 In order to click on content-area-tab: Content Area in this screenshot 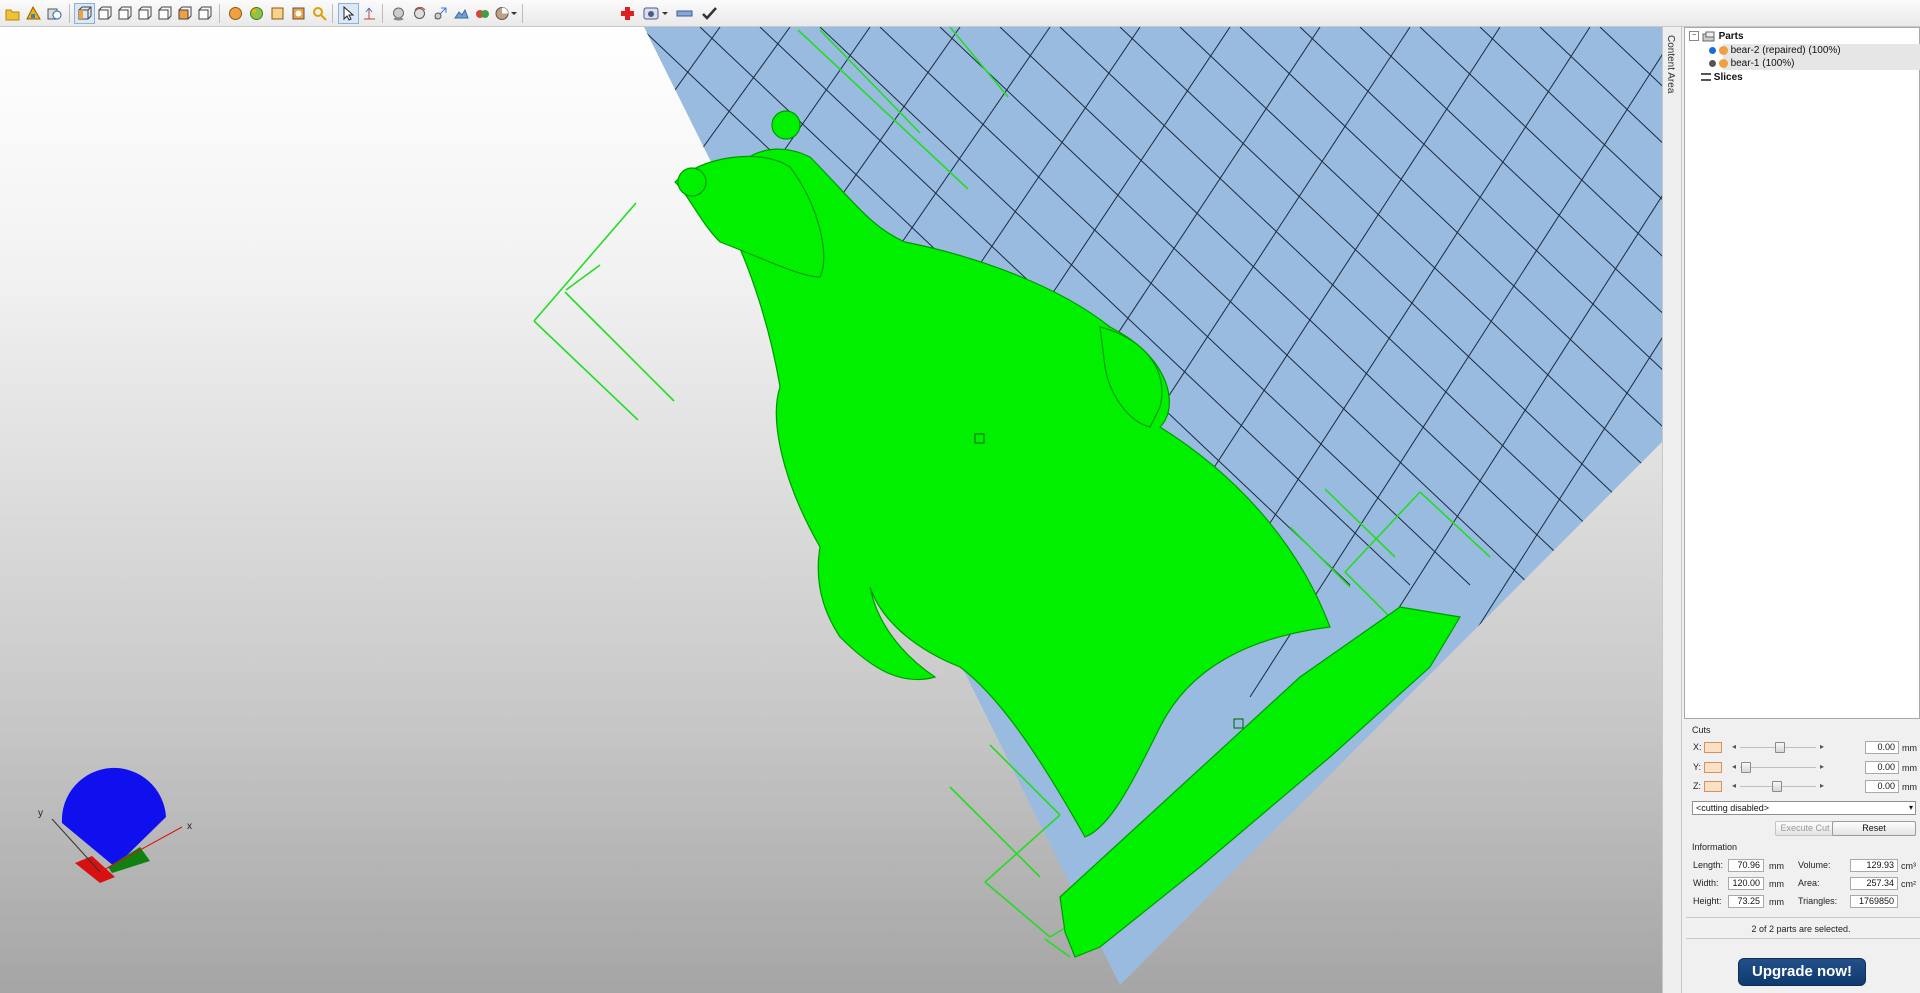, I will do `click(1670, 64)`.